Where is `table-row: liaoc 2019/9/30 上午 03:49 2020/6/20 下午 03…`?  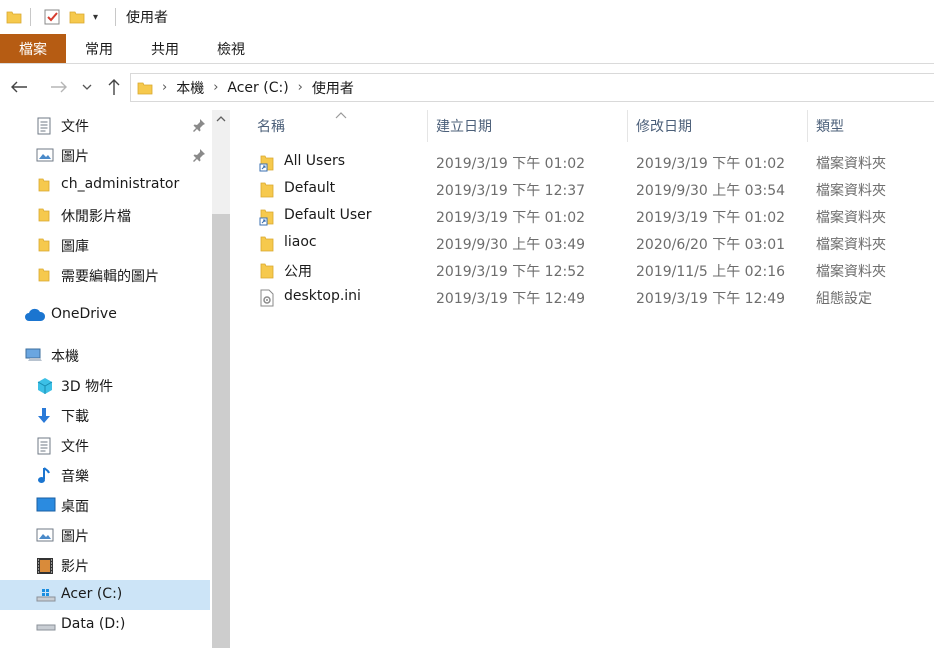
table-row: liaoc 2019/9/30 上午 03:49 2020/6/20 下午 03… is located at coordinates (593, 243).